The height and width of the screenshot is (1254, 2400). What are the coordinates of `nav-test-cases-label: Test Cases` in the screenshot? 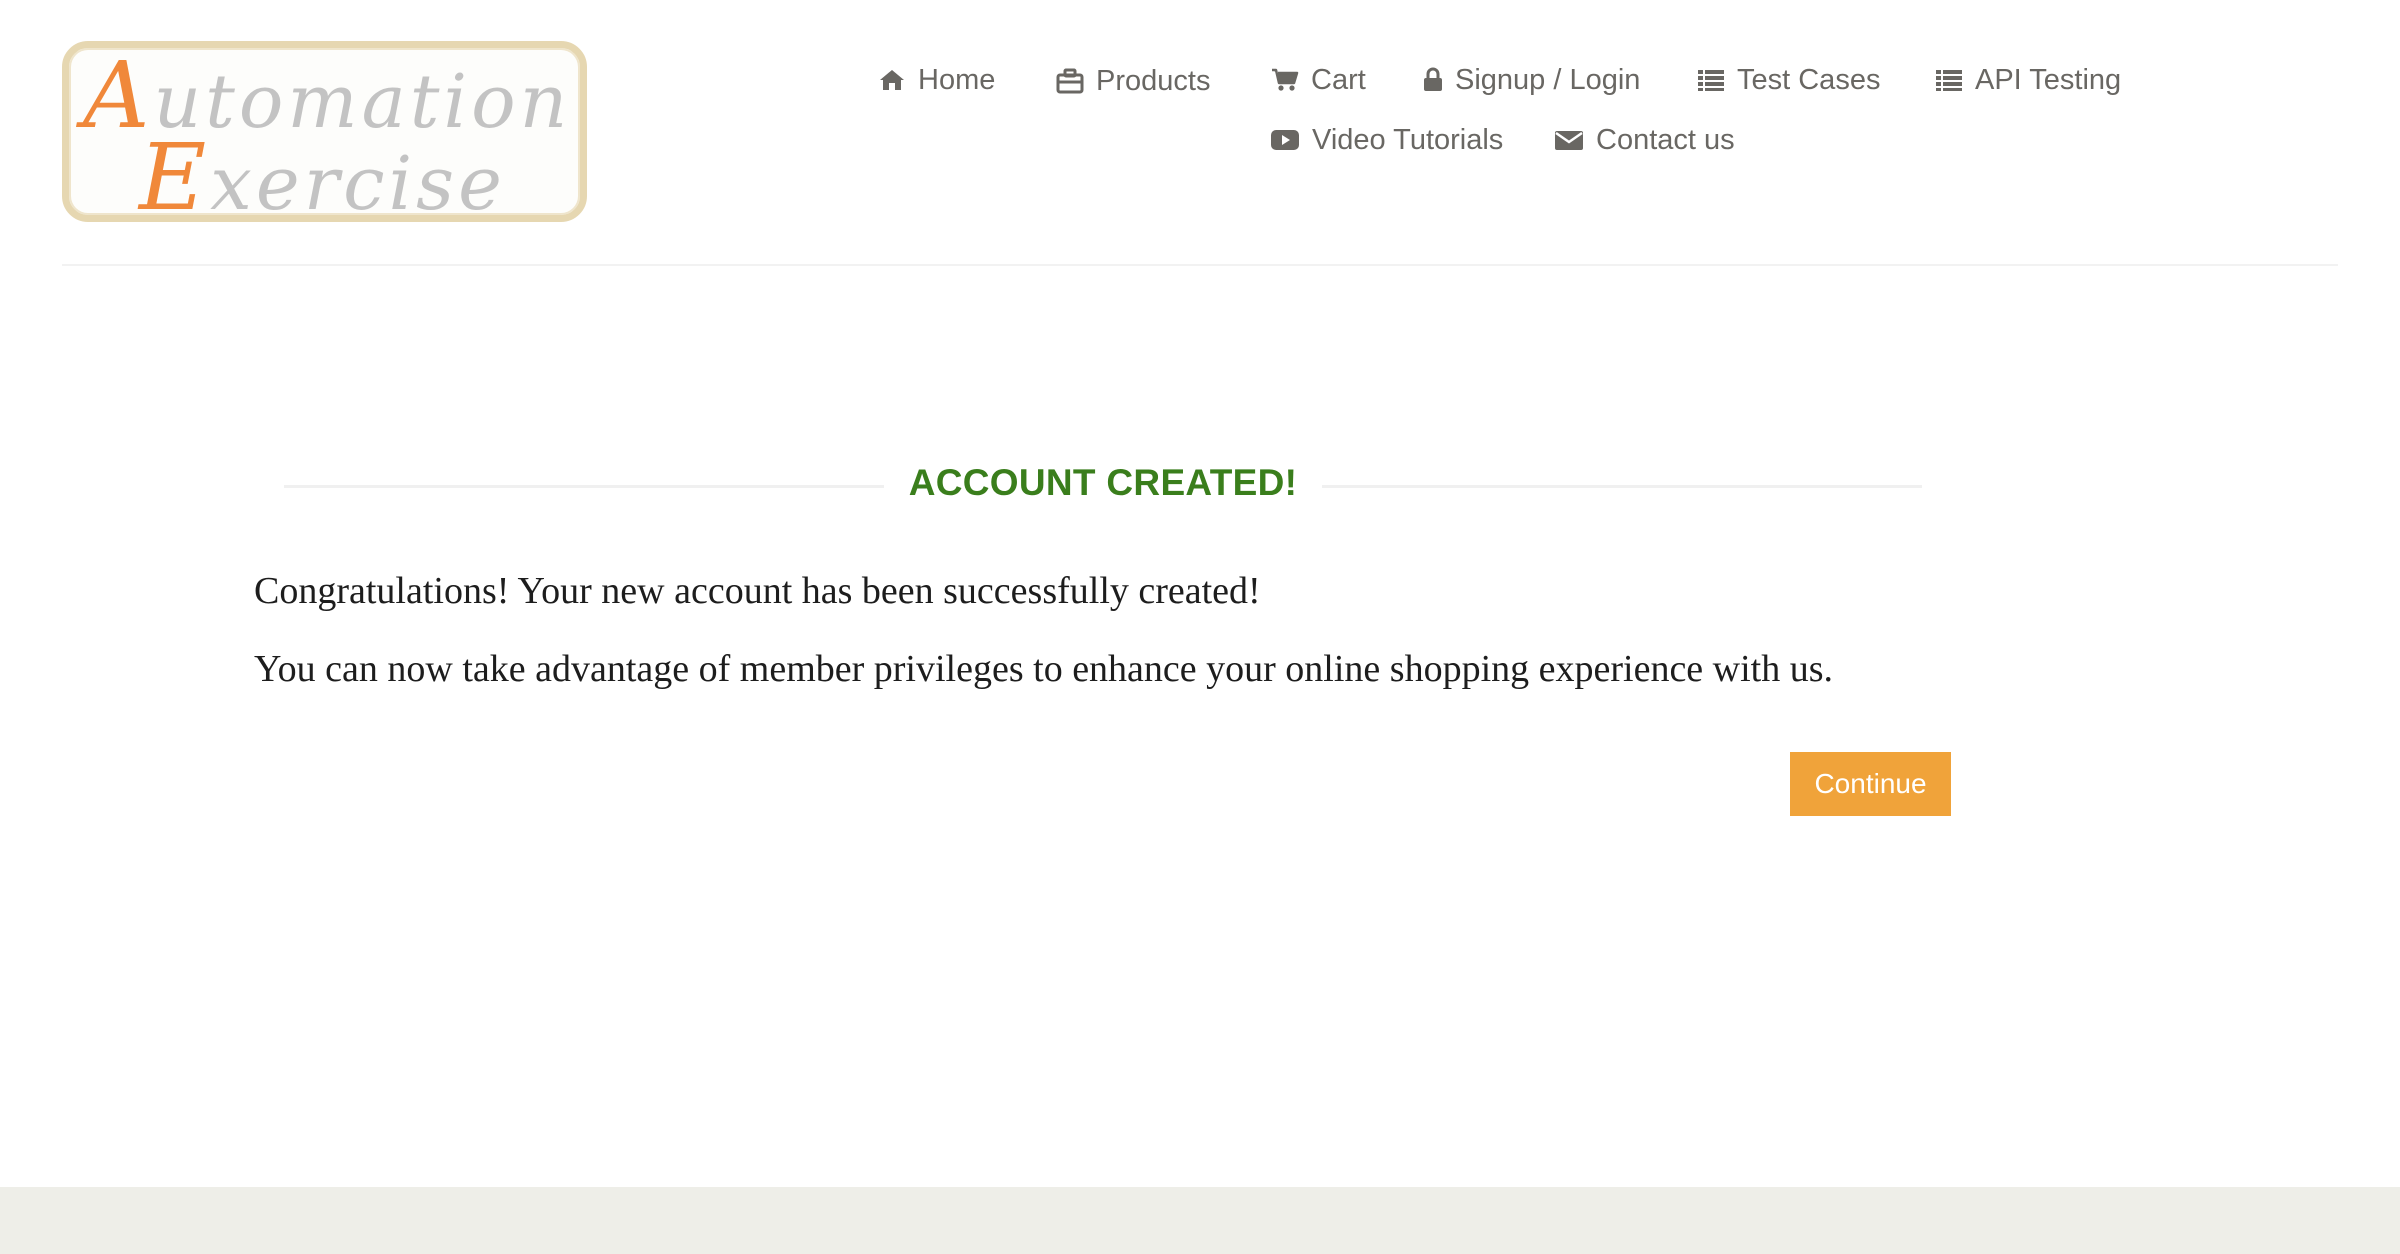 It's located at (1809, 79).